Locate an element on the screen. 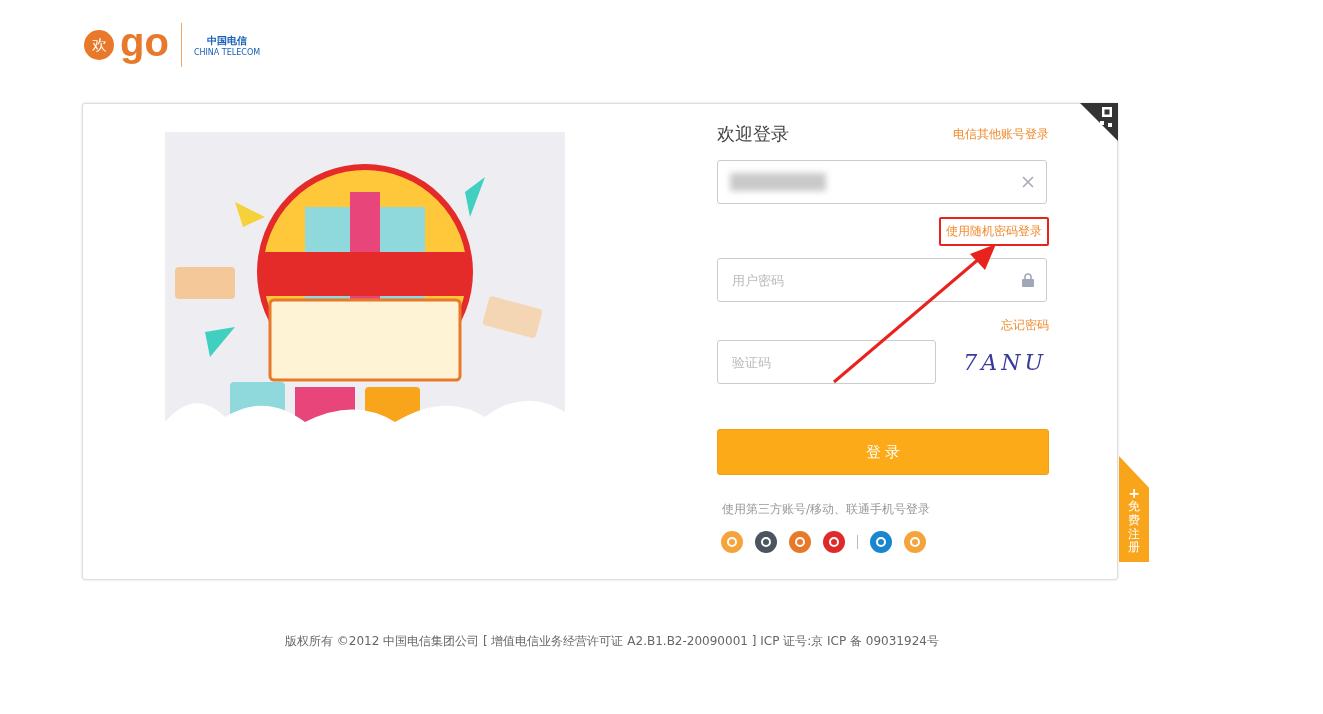 This screenshot has width=1323, height=714. username-field is located at coordinates (882, 182).